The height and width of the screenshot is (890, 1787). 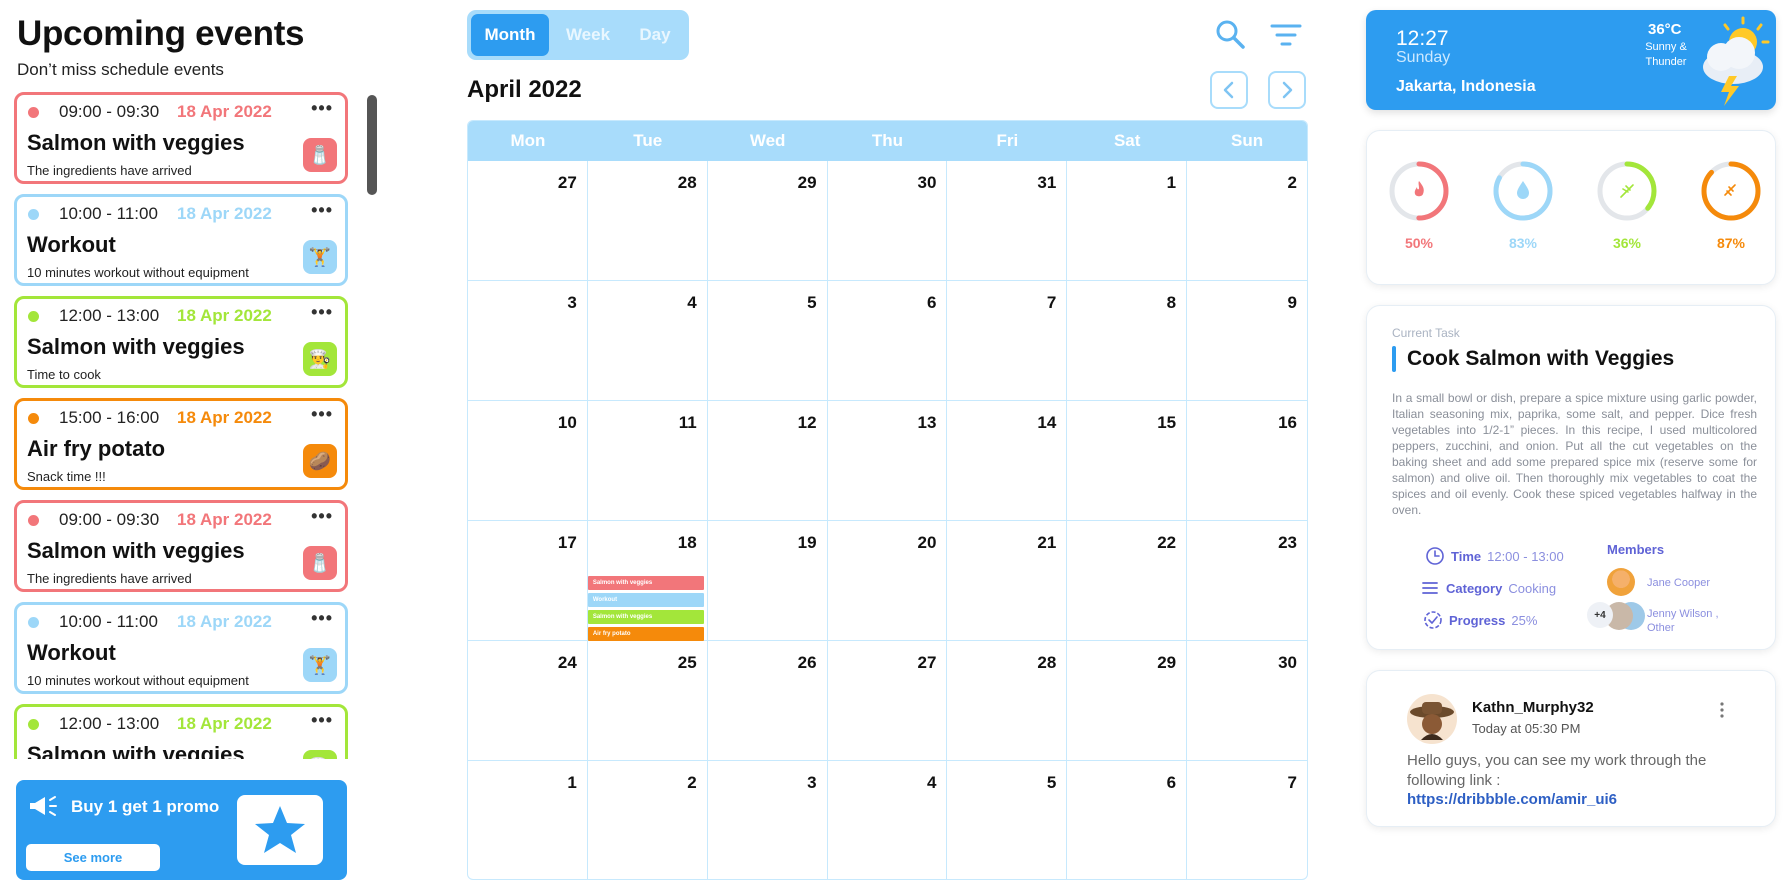 I want to click on event-date: 18 Apr 2022, so click(x=224, y=315).